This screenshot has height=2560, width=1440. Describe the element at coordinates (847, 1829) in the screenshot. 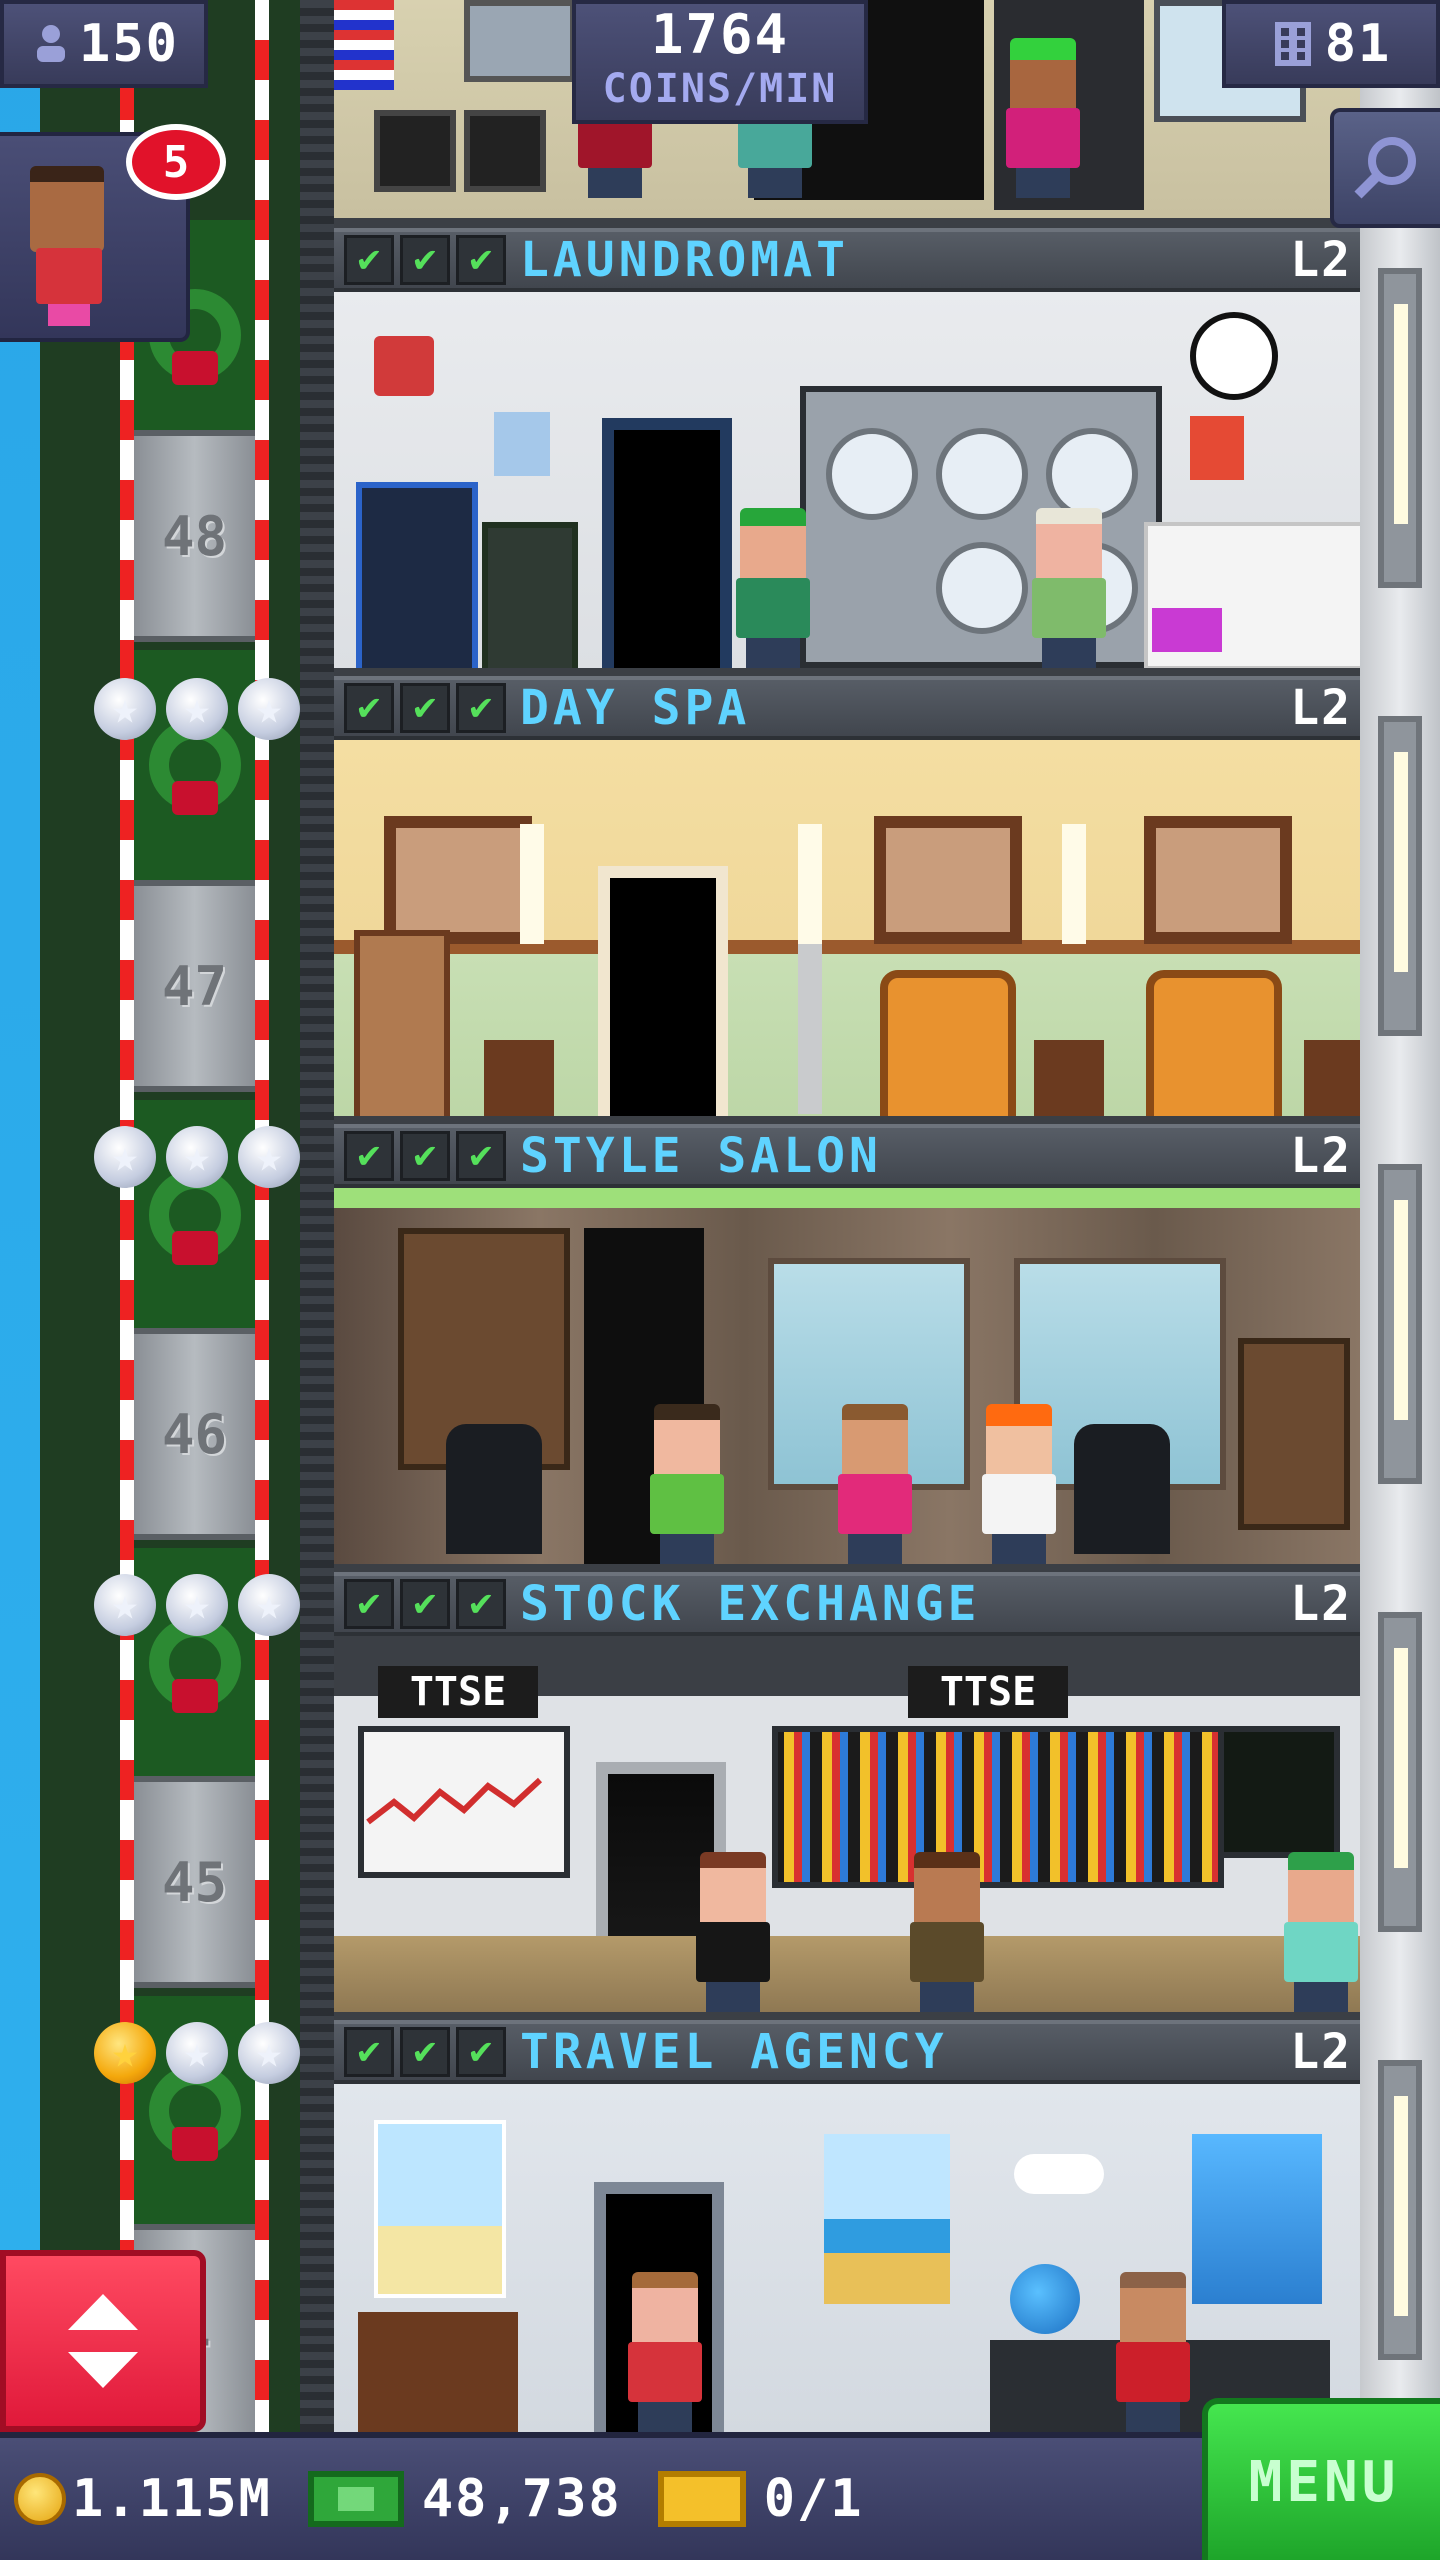

I see `room-stock-exchange: TTSE TTSE` at that location.